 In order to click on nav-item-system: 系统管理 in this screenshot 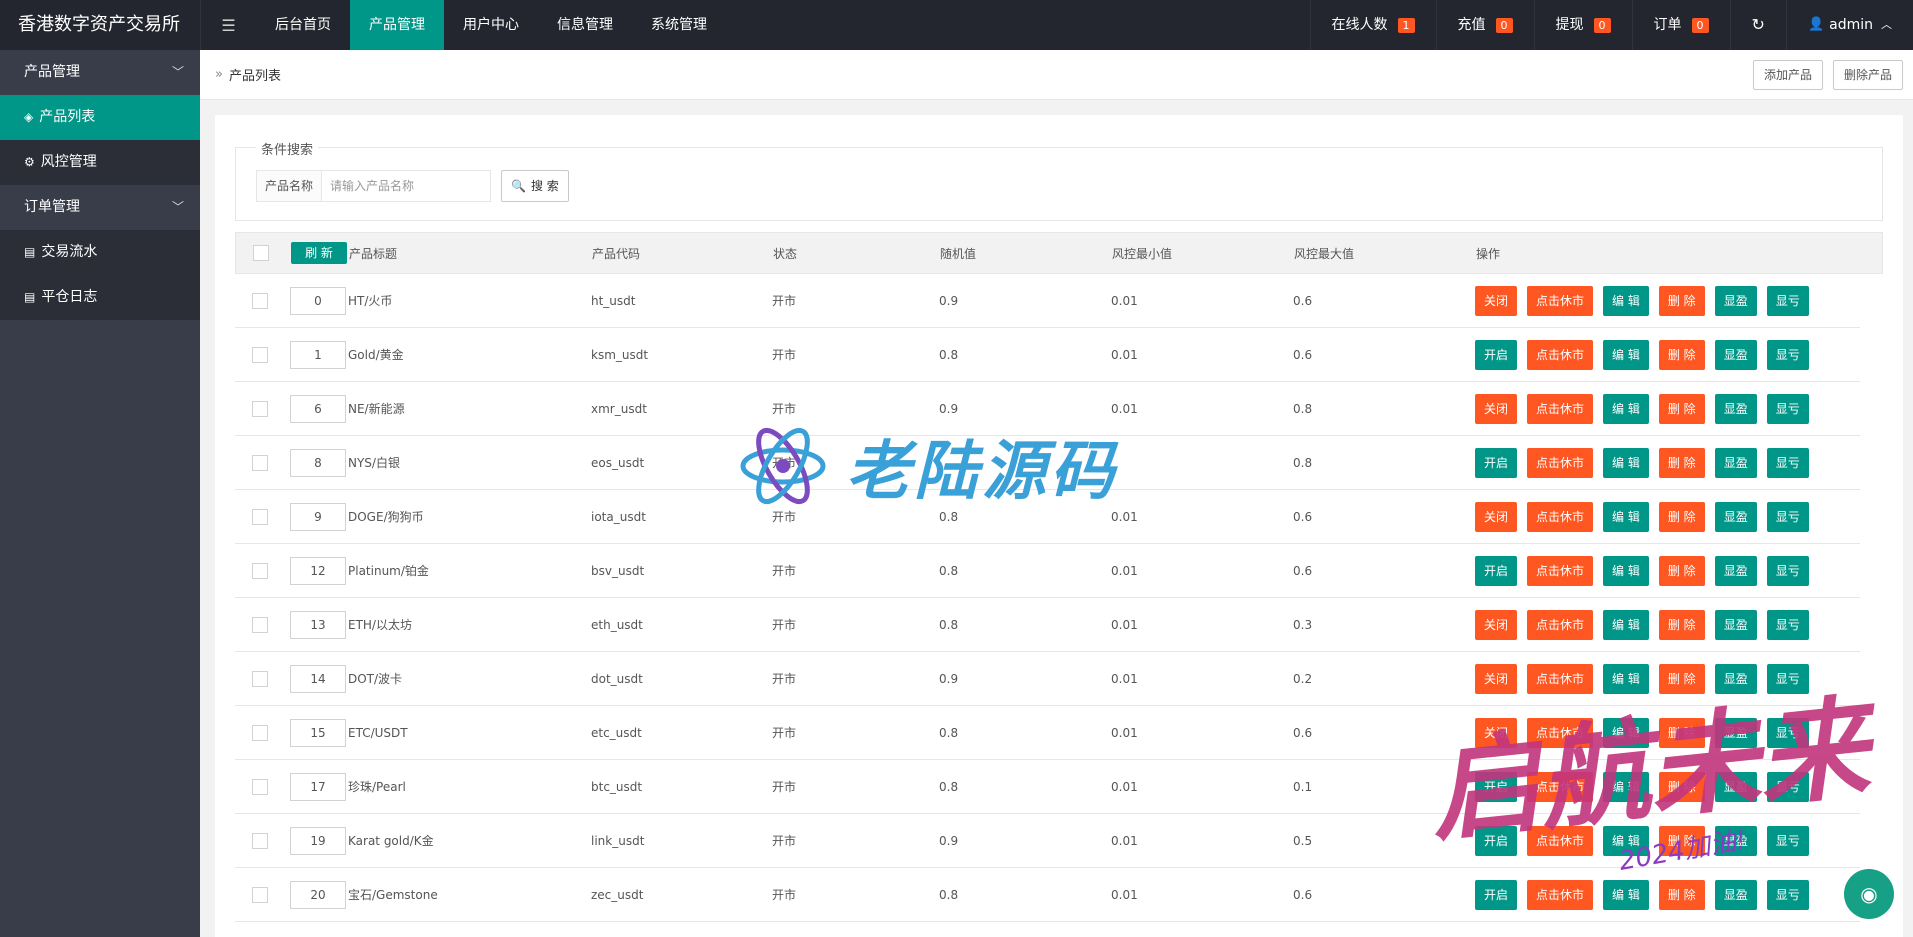, I will do `click(679, 25)`.